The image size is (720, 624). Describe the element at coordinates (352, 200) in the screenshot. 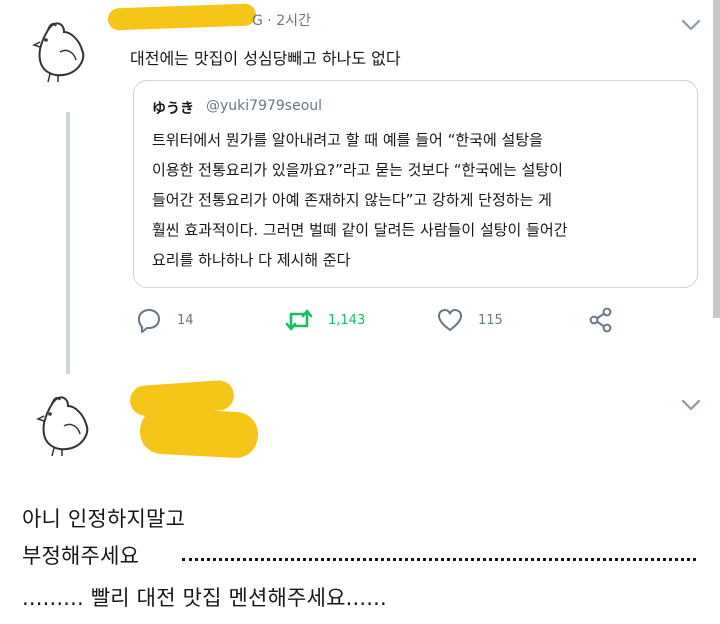

I see `quote-text-line: 들어간 전통요리가 아예 존재하지 않는다”고 강하게 단정하는 게` at that location.